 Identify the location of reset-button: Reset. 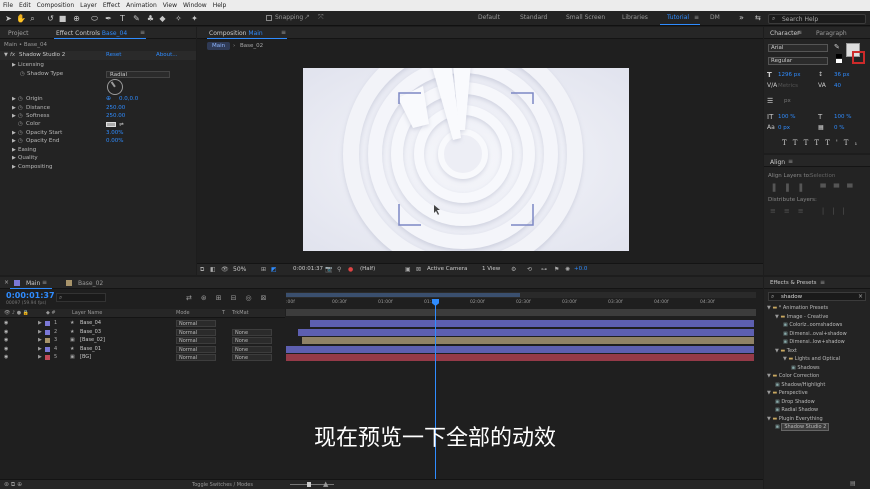
(113, 55).